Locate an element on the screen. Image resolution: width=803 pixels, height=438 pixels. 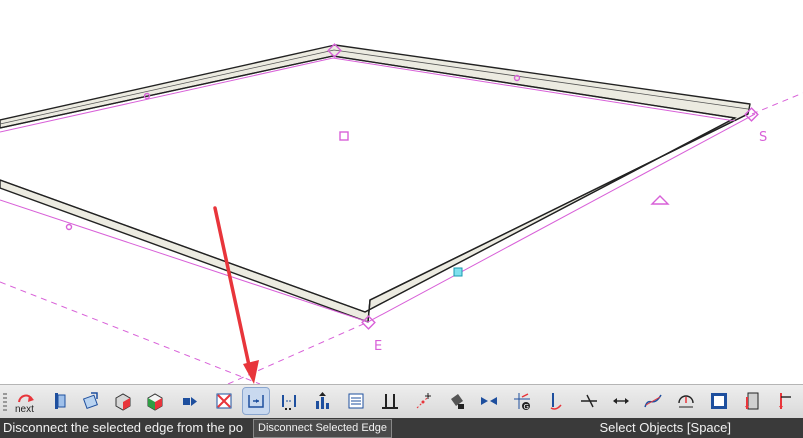
frame-button is located at coordinates (719, 401).